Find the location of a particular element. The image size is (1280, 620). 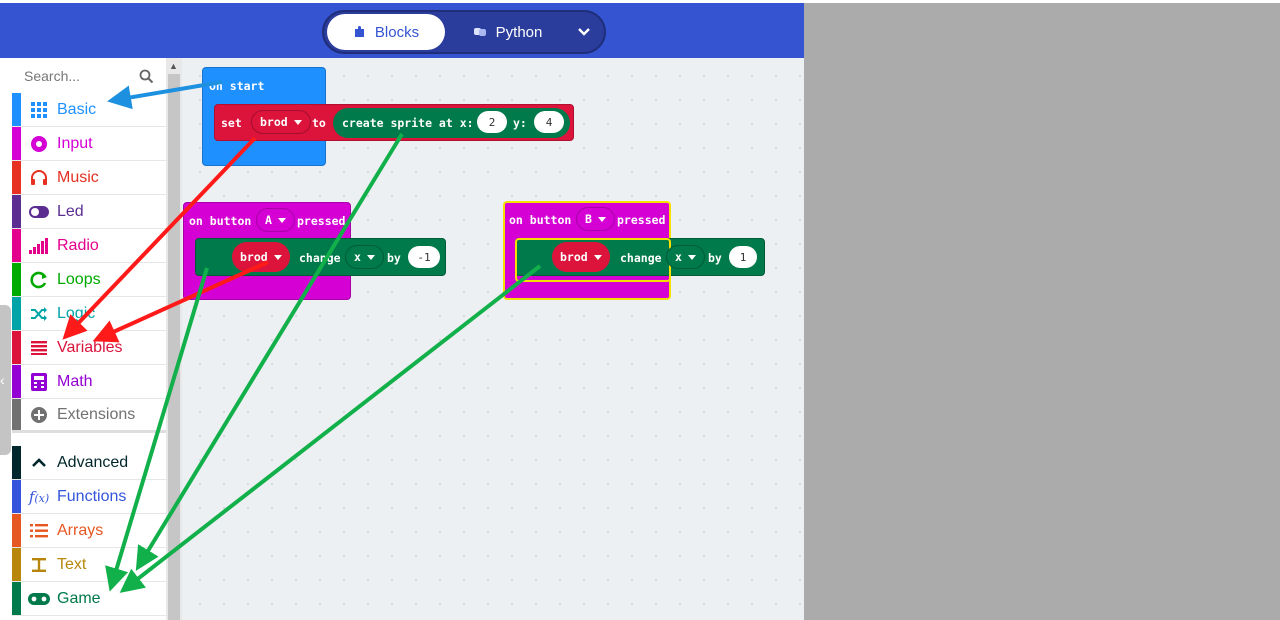

y-label: y: is located at coordinates (520, 123).